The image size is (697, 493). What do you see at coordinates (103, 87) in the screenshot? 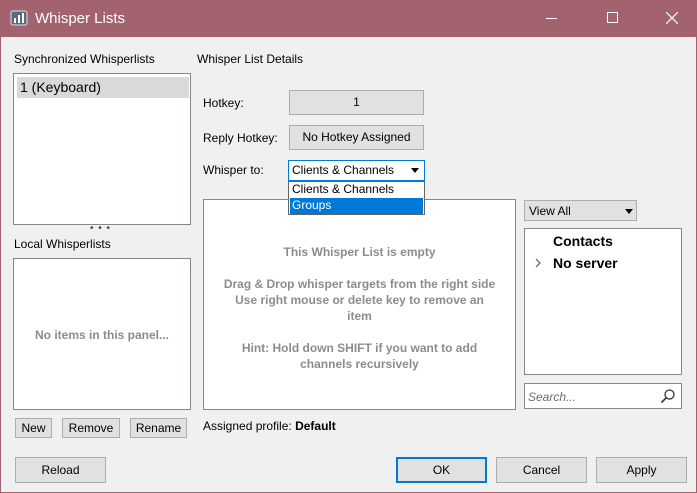
I see `list-item: 1 (Keyboard)` at bounding box center [103, 87].